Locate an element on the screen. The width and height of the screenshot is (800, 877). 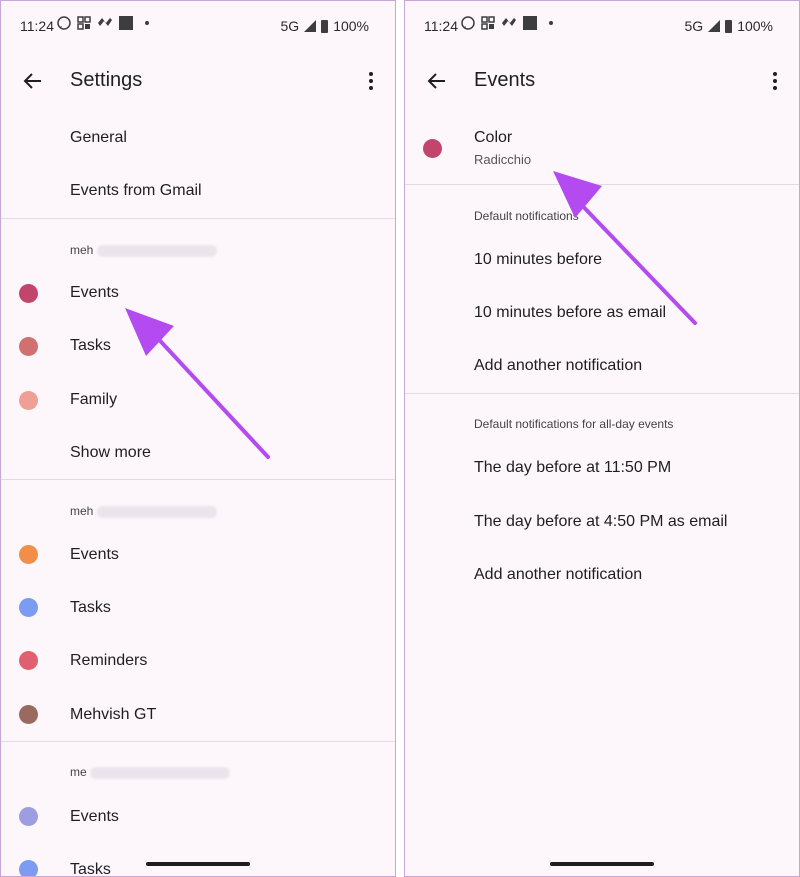
calendar-item-family: Family is located at coordinates (93, 400).